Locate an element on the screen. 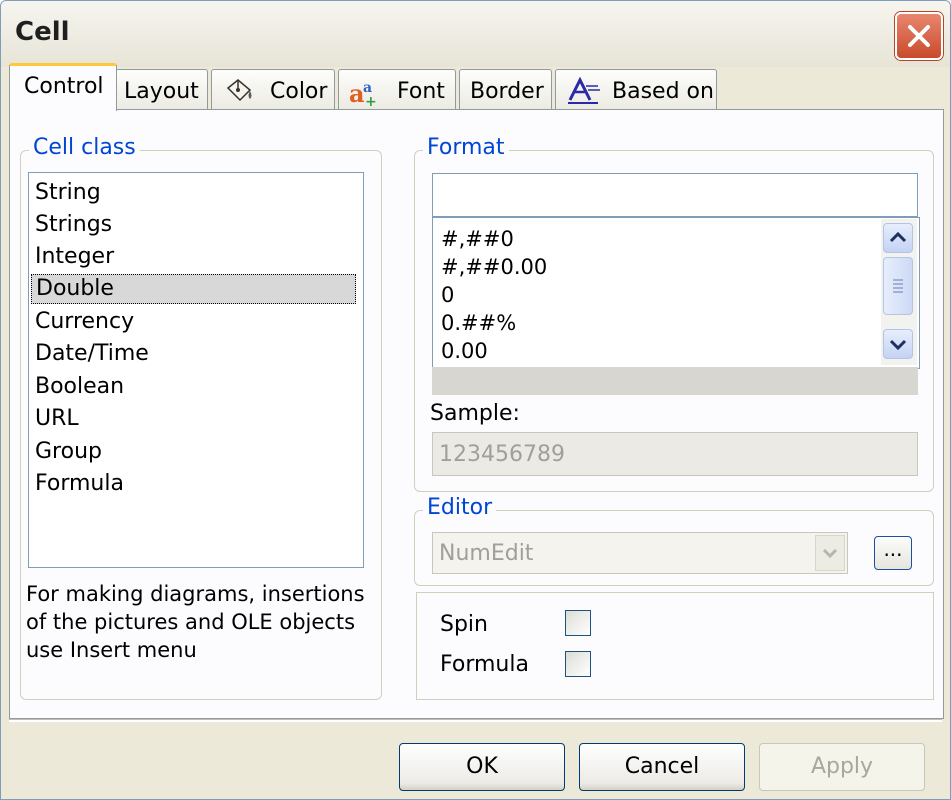  list-item: Strings is located at coordinates (73, 224).